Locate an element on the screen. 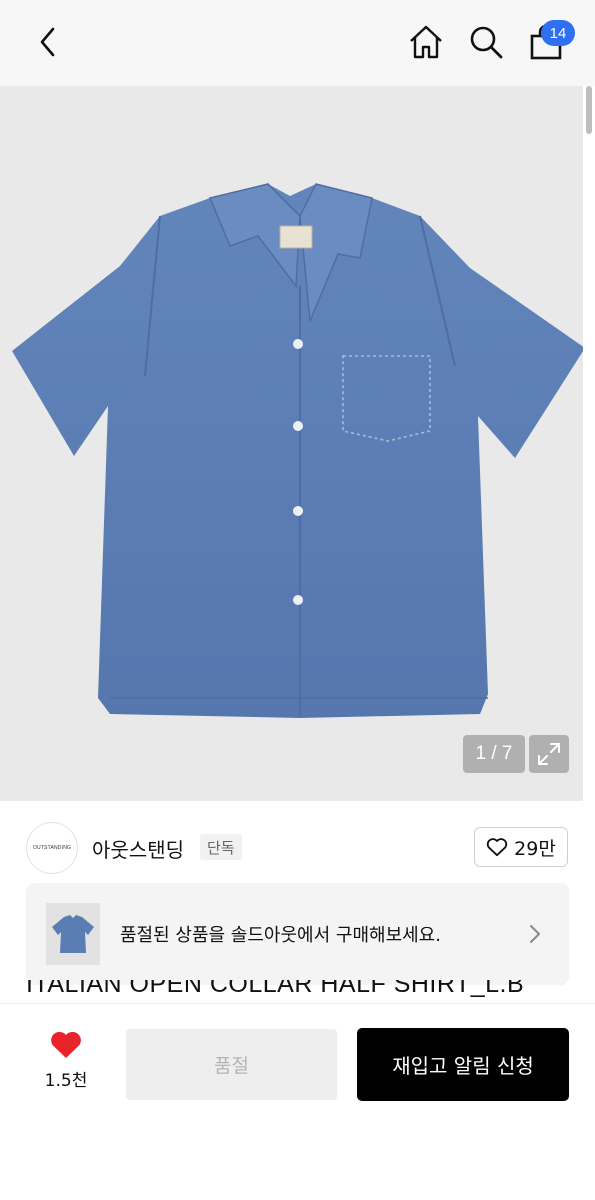  wishlist-button: 1.5천 is located at coordinates (66, 1060).